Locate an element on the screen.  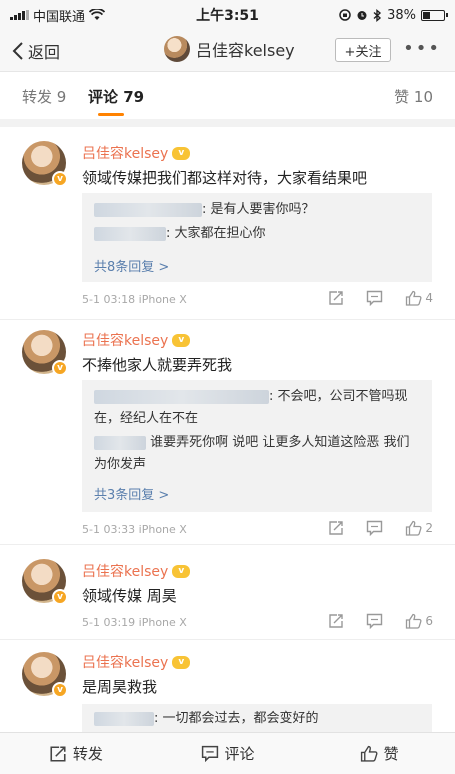
like-button: 6 is located at coordinates (419, 621).